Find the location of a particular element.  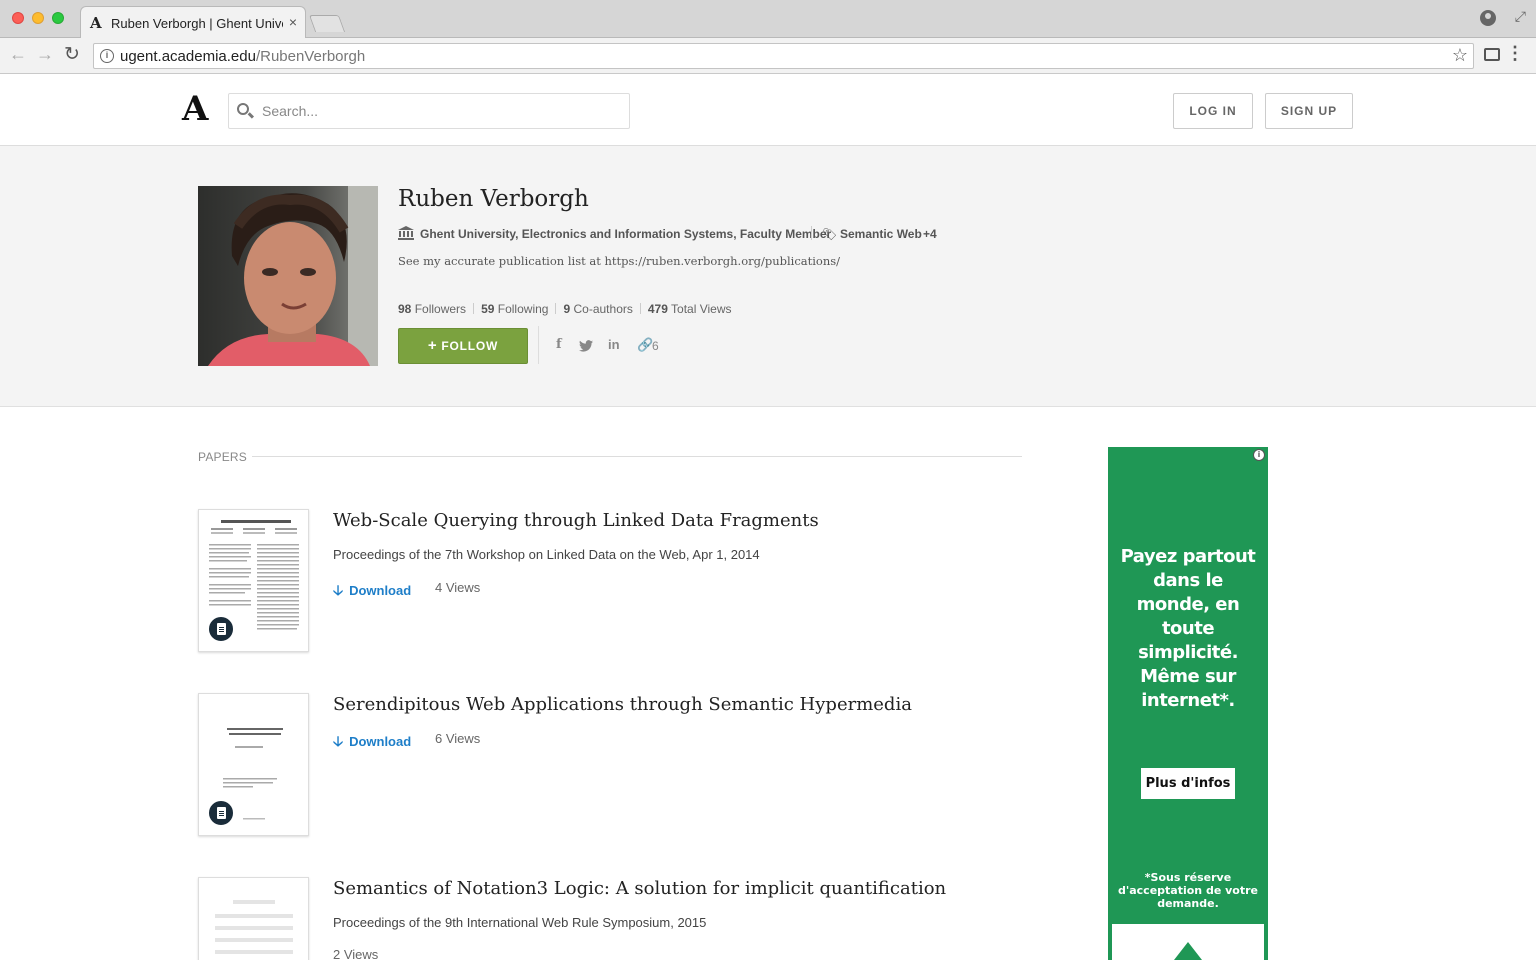

site-info-icon: i is located at coordinates (107, 56).